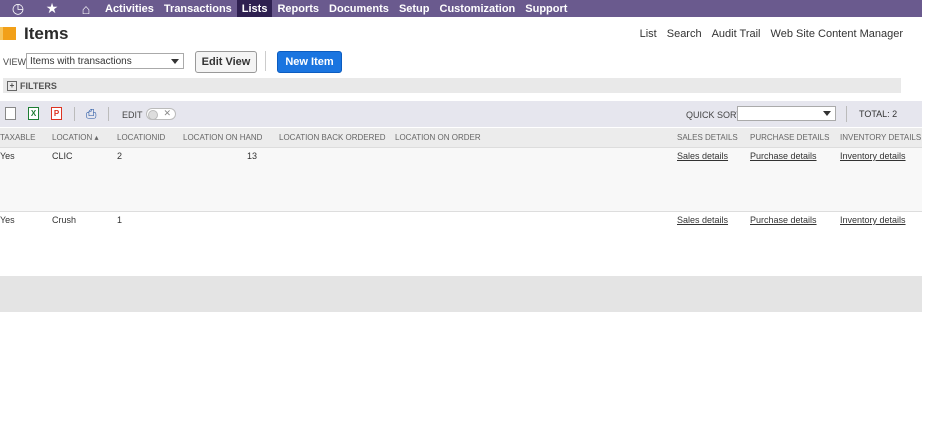 This screenshot has width=927, height=438. What do you see at coordinates (132, 115) in the screenshot?
I see `edit-label: EDIT` at bounding box center [132, 115].